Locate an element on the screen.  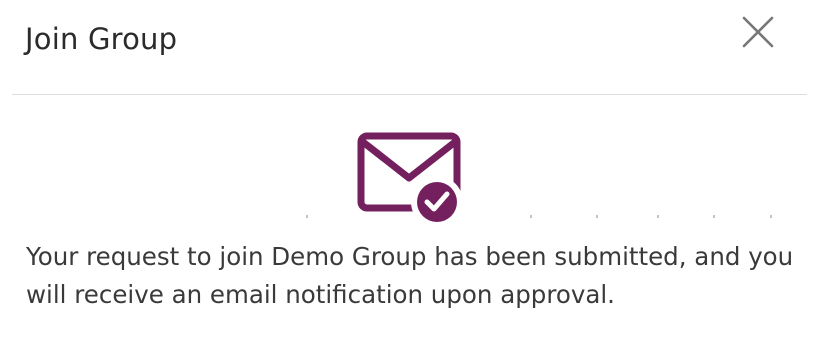
mail-check-icon is located at coordinates (410, 180).